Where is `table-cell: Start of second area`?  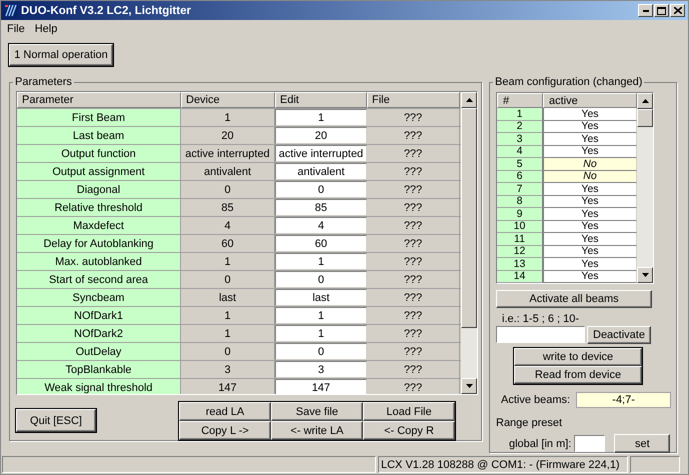 table-cell: Start of second area is located at coordinates (99, 279).